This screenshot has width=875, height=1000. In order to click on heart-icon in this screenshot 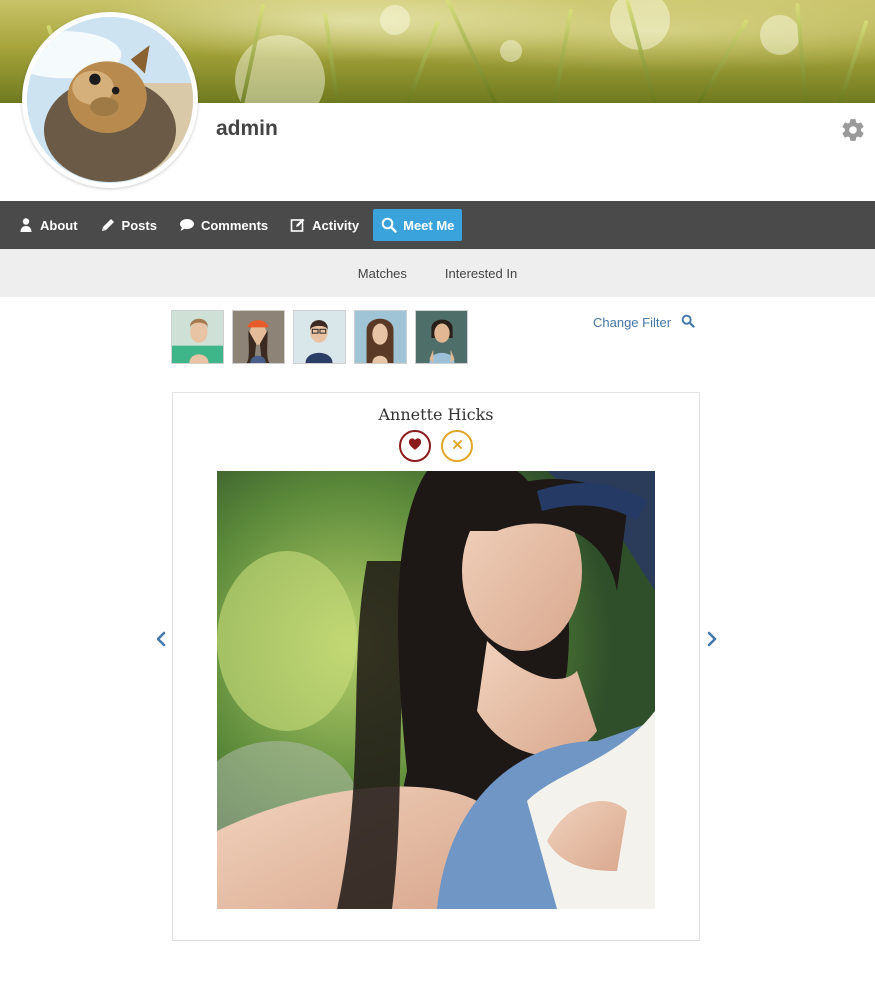, I will do `click(415, 446)`.